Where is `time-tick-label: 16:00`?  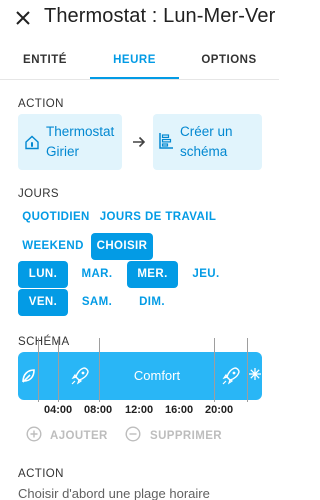
time-tick-label: 16:00 is located at coordinates (179, 410).